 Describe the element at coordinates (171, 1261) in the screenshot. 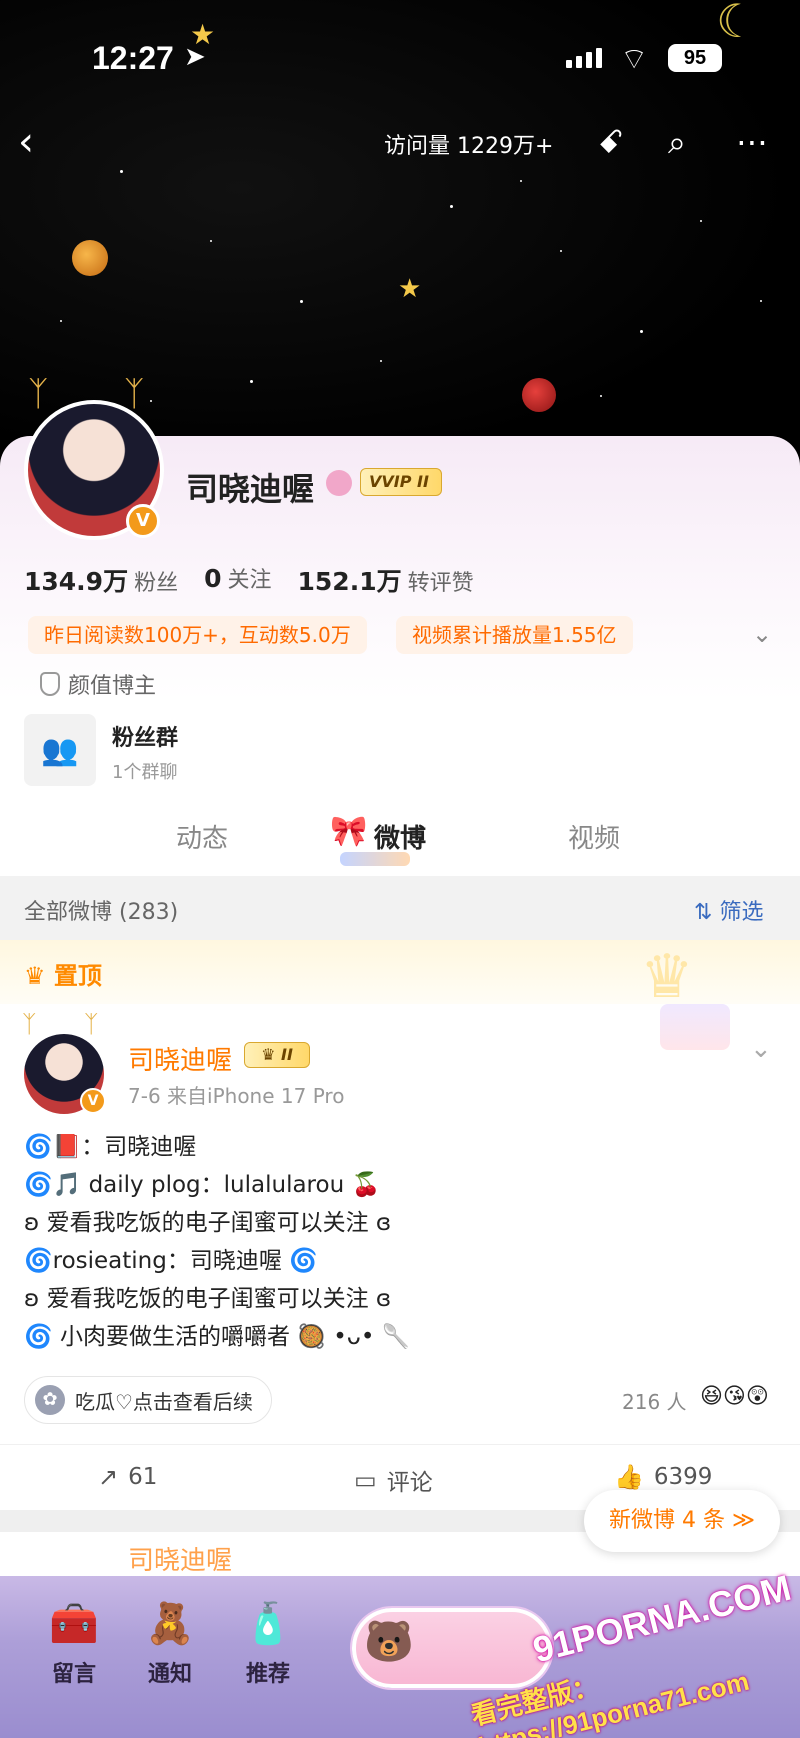

I see `post-line: 🌀rosieating：司晓迪喔 🌀` at that location.